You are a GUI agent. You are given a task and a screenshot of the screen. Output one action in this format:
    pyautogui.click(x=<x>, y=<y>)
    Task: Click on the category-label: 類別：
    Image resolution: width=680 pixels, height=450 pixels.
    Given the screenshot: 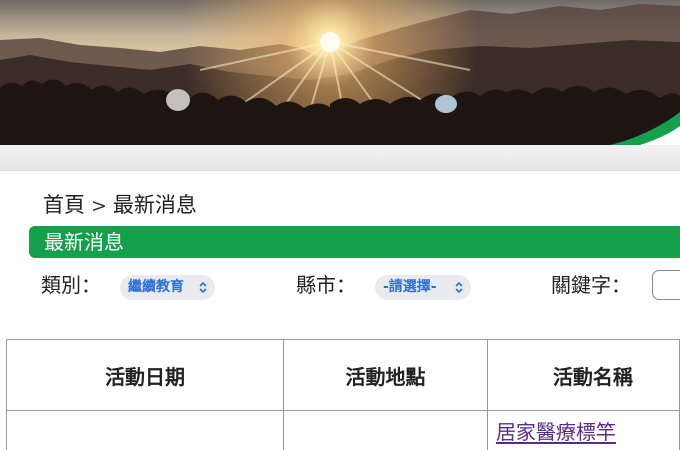 What is the action you would take?
    pyautogui.click(x=71, y=285)
    